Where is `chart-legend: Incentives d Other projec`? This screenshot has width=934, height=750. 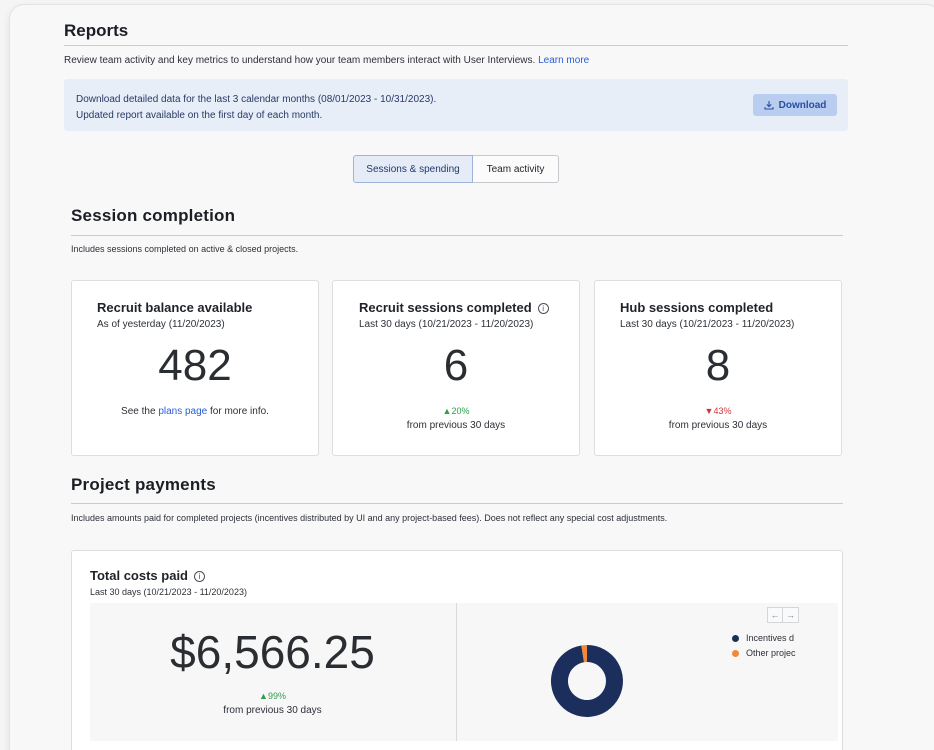
chart-legend: Incentives d Other projec is located at coordinates (764, 645).